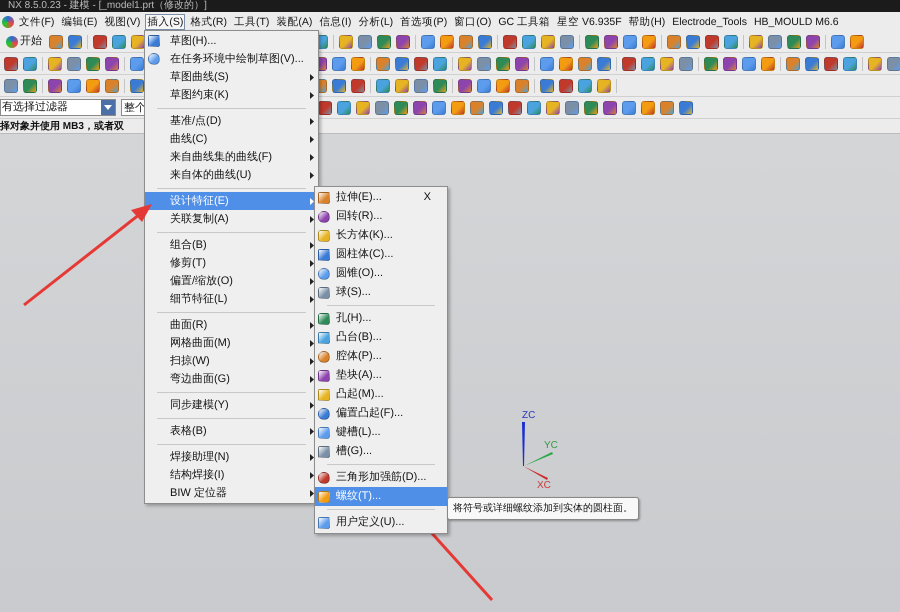  I want to click on menu-entry: 表格(B), so click(231, 431).